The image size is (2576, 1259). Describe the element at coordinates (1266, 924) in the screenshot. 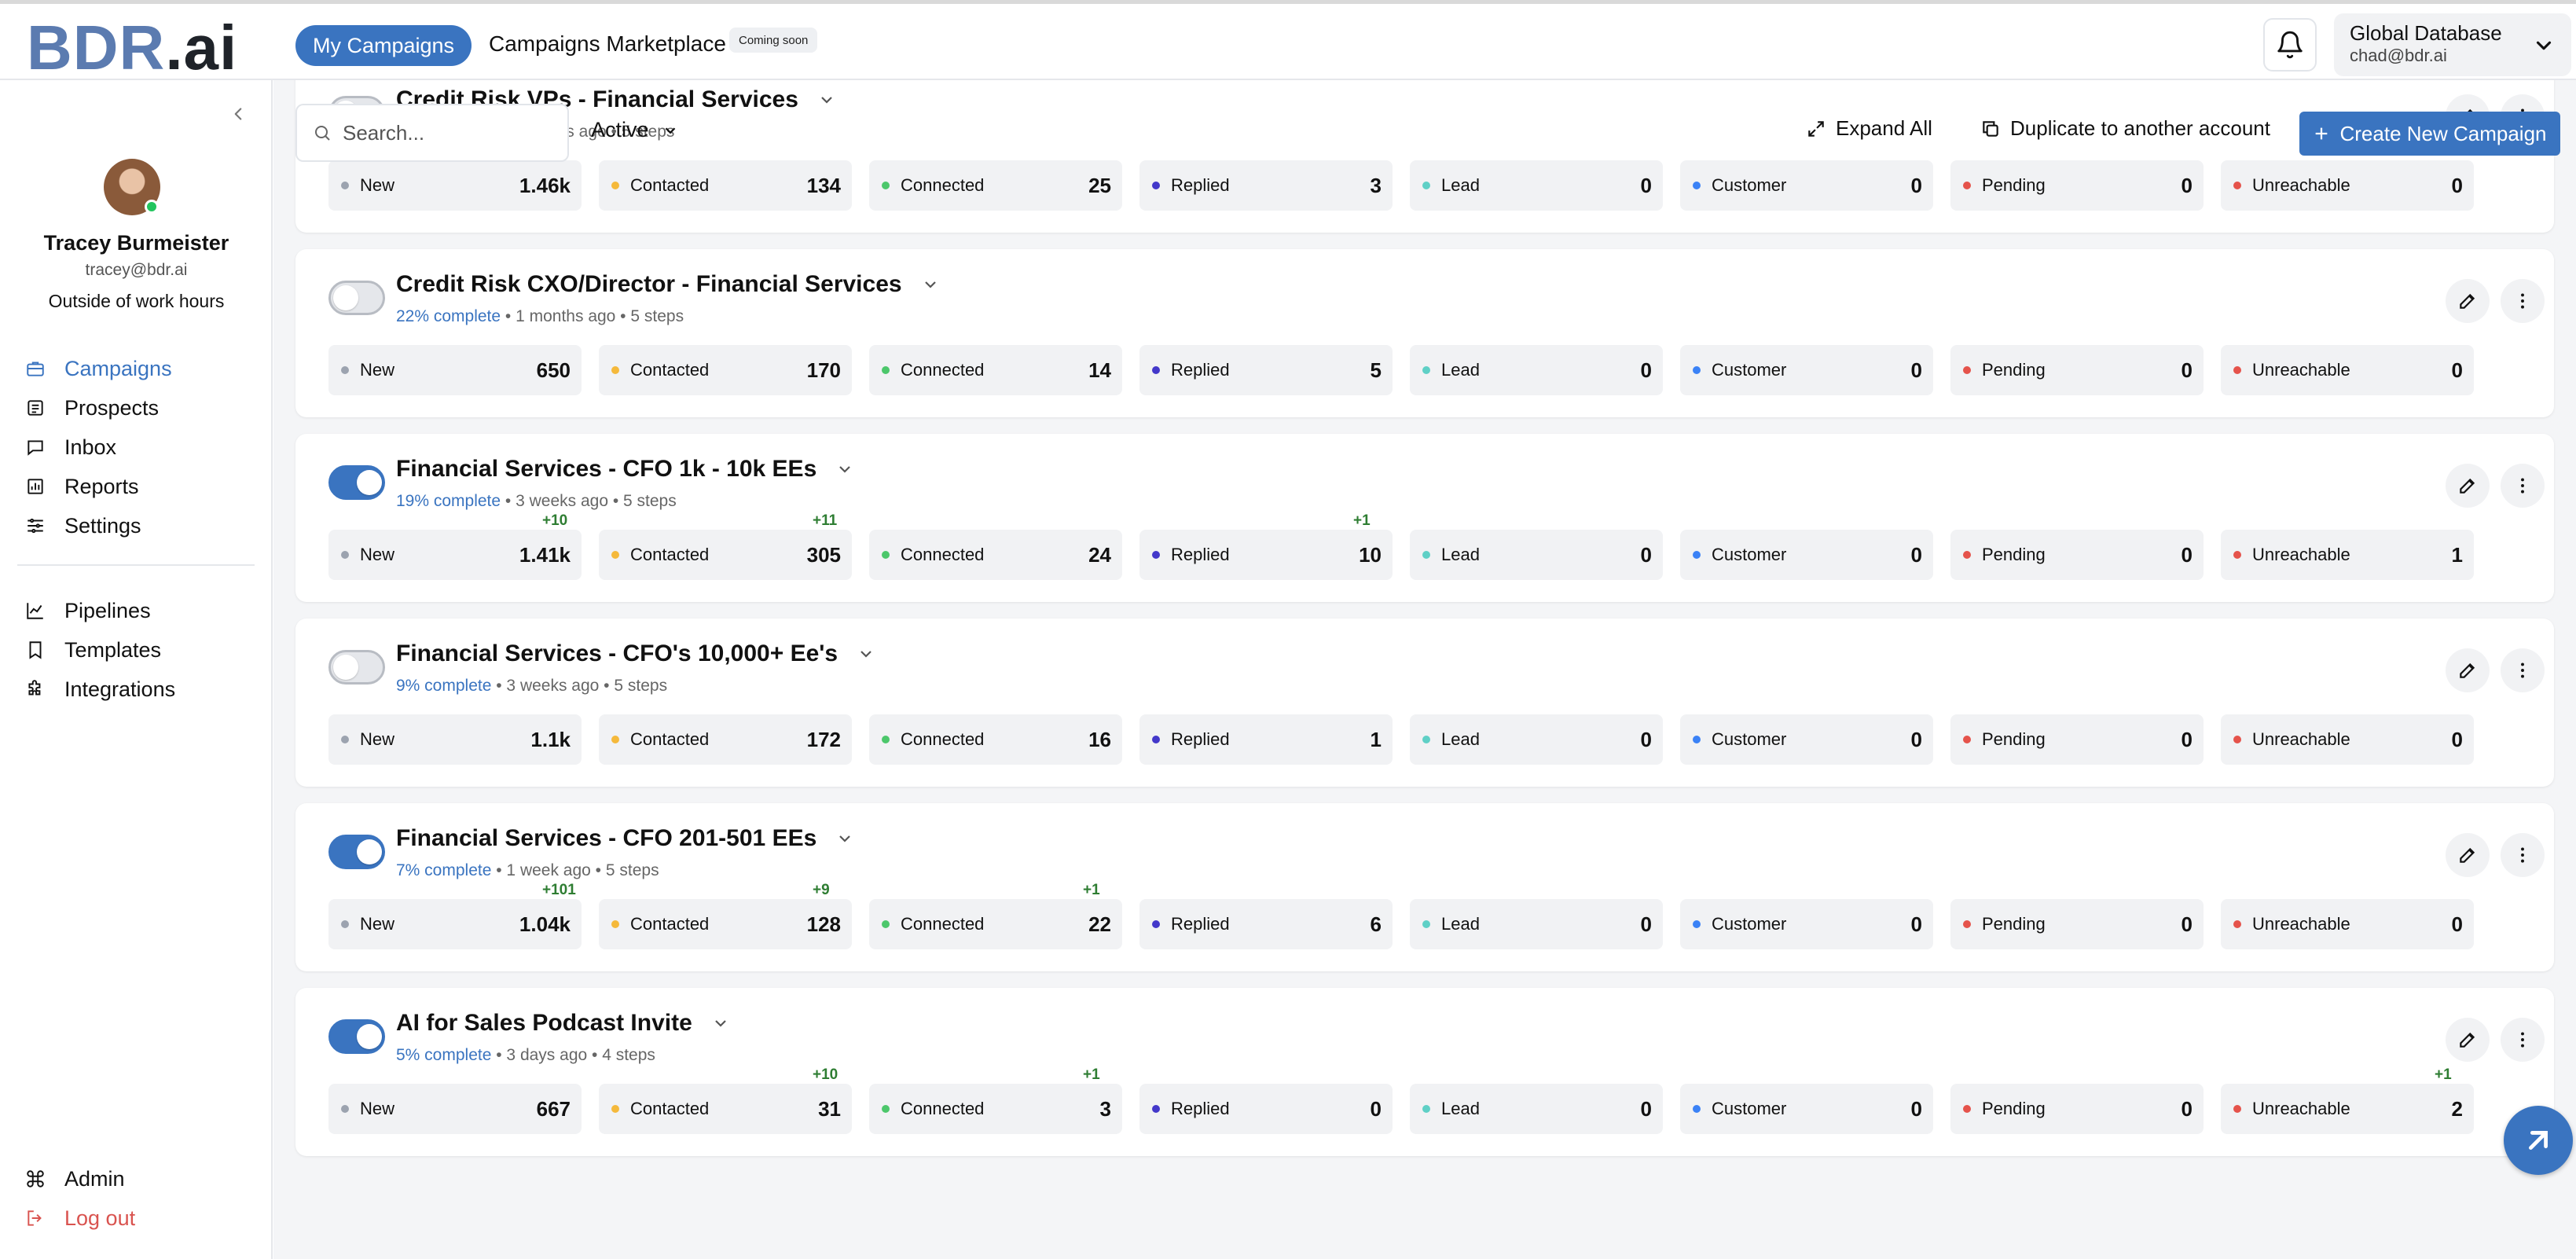

I see `stat-replied: Replied 6` at that location.